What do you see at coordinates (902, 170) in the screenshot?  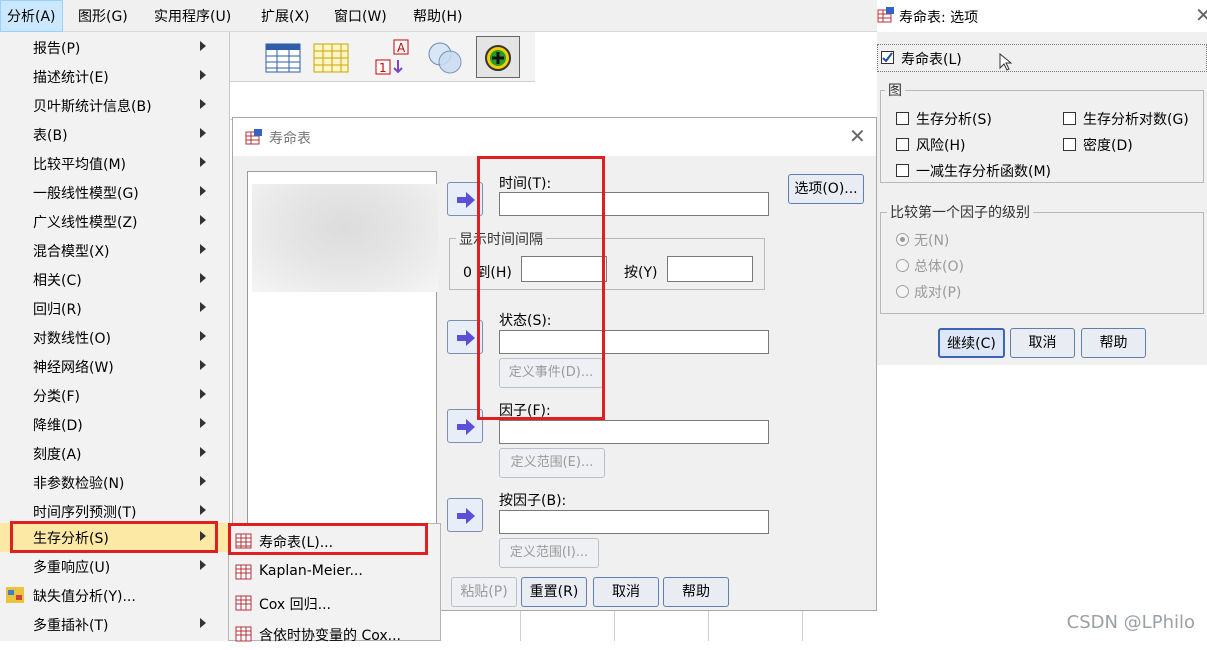 I see `one-minus-survival-checkbox` at bounding box center [902, 170].